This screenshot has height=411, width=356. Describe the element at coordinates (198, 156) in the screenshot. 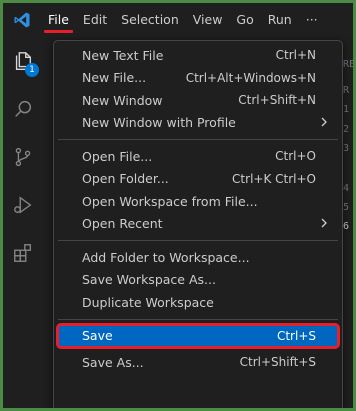

I see `menu-open-file: Open File... Ctrl+O` at that location.